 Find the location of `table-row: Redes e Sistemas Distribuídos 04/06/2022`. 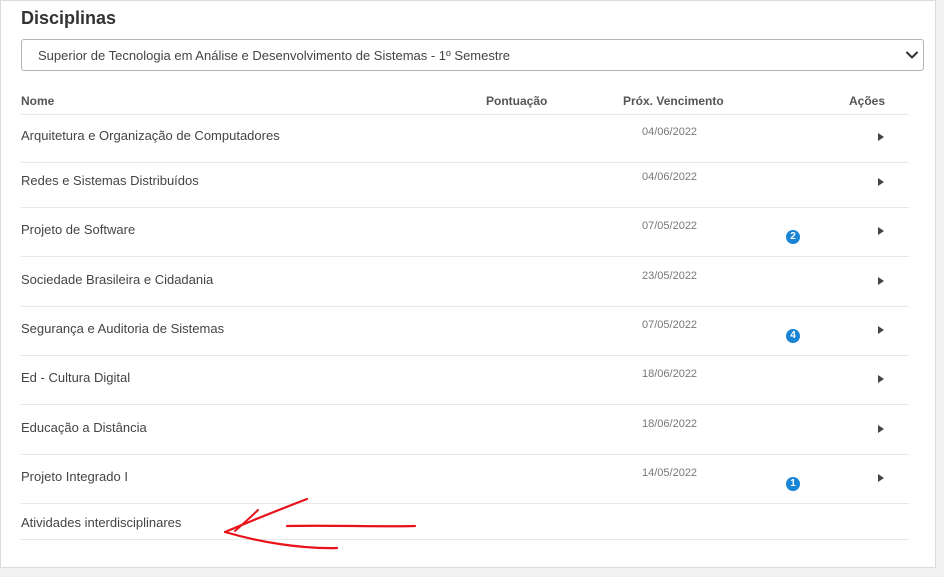

table-row: Redes e Sistemas Distribuídos 04/06/2022 is located at coordinates (465, 183).